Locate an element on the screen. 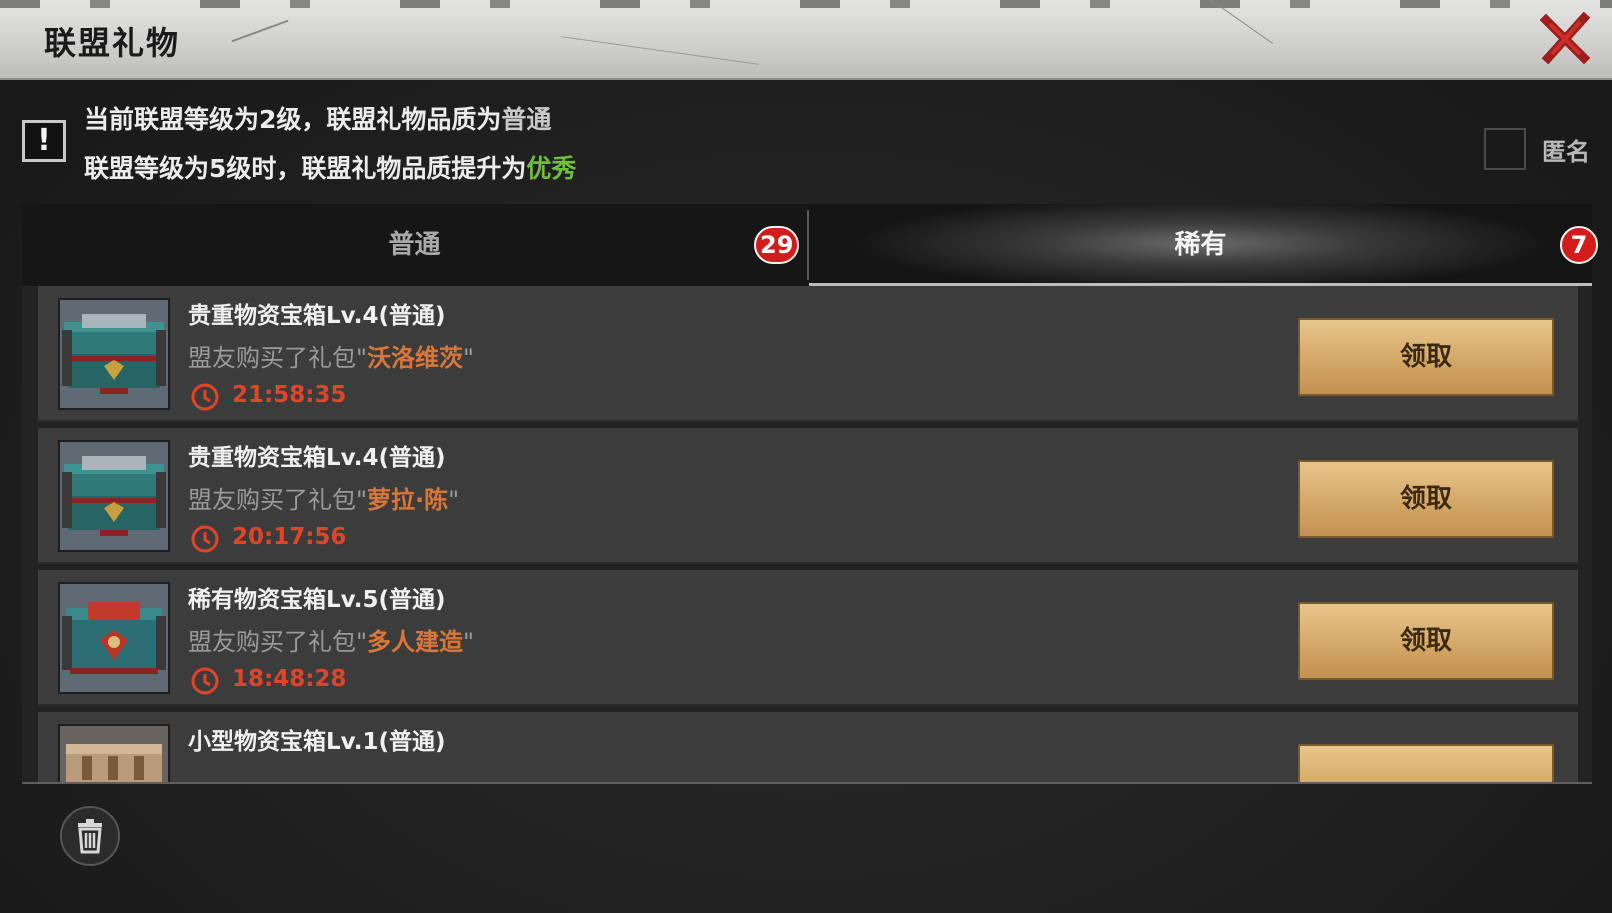  small-crate-icon is located at coordinates (114, 754).